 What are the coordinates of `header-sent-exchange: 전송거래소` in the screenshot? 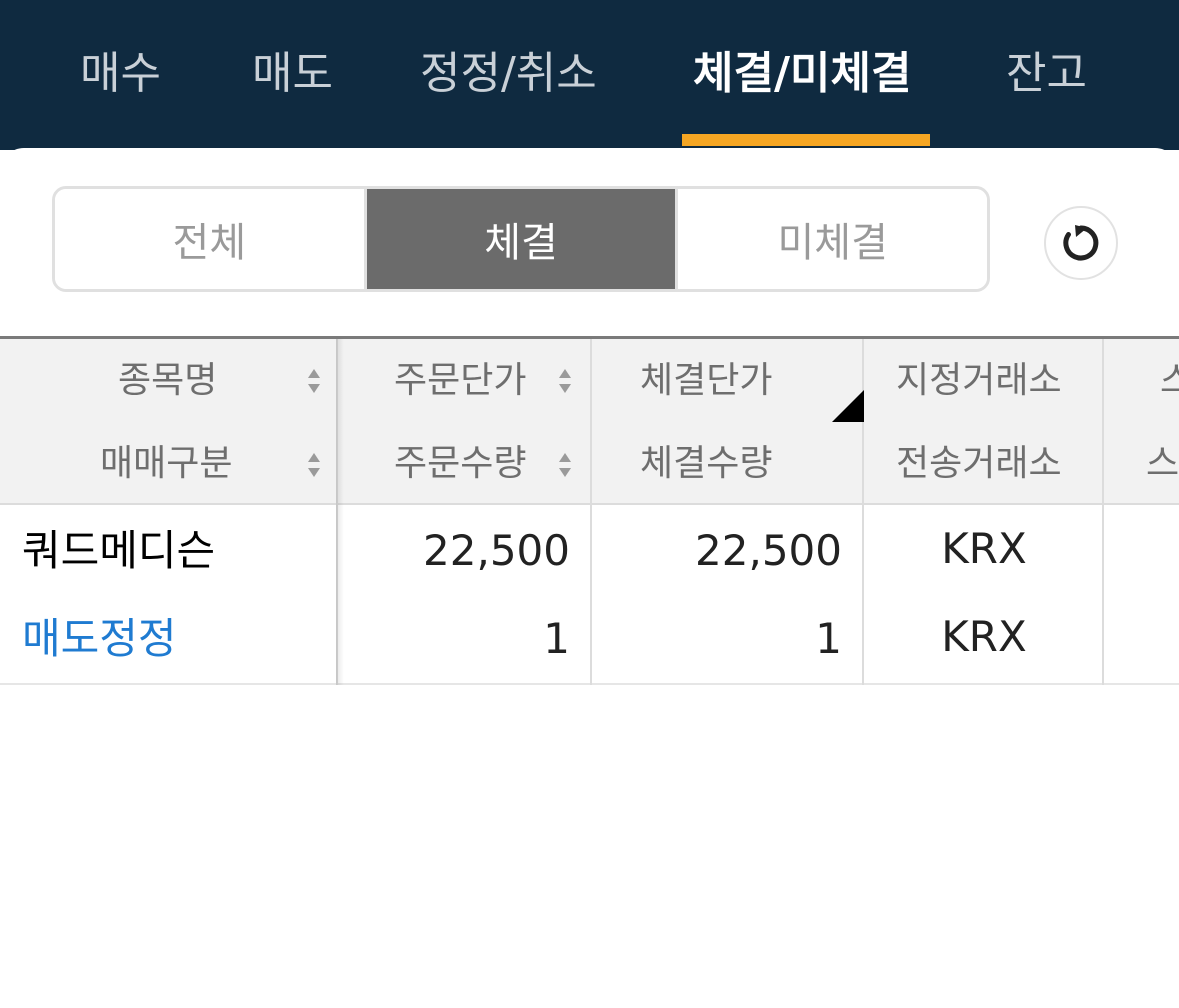 It's located at (979, 463).